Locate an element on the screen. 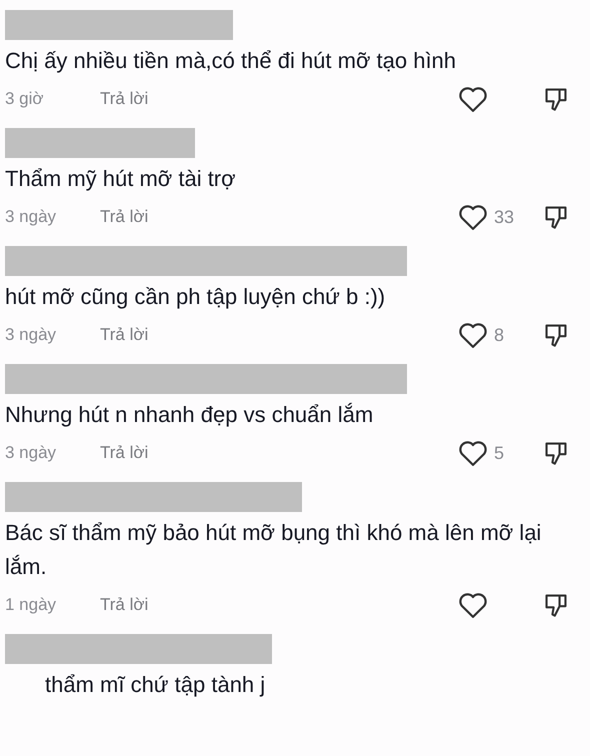 The width and height of the screenshot is (590, 756). like-count: 33 is located at coordinates (504, 217).